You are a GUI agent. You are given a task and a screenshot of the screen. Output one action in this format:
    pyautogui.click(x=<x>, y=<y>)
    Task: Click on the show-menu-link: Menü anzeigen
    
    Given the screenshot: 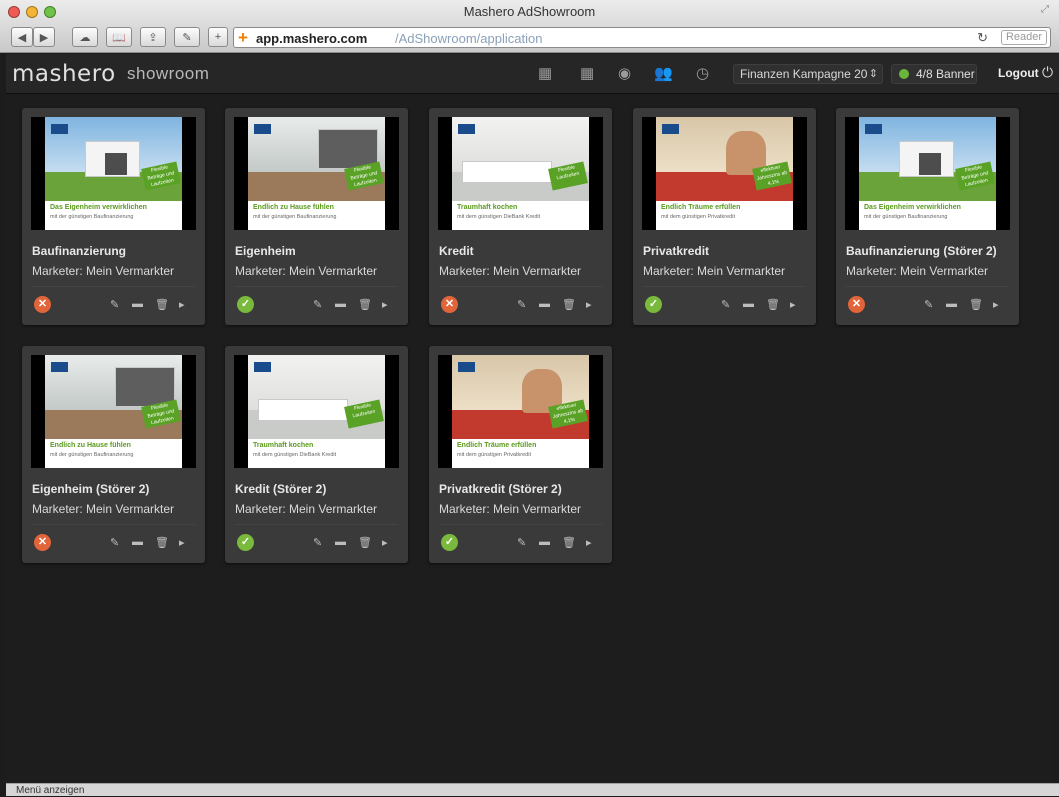 What is the action you would take?
    pyautogui.click(x=50, y=790)
    